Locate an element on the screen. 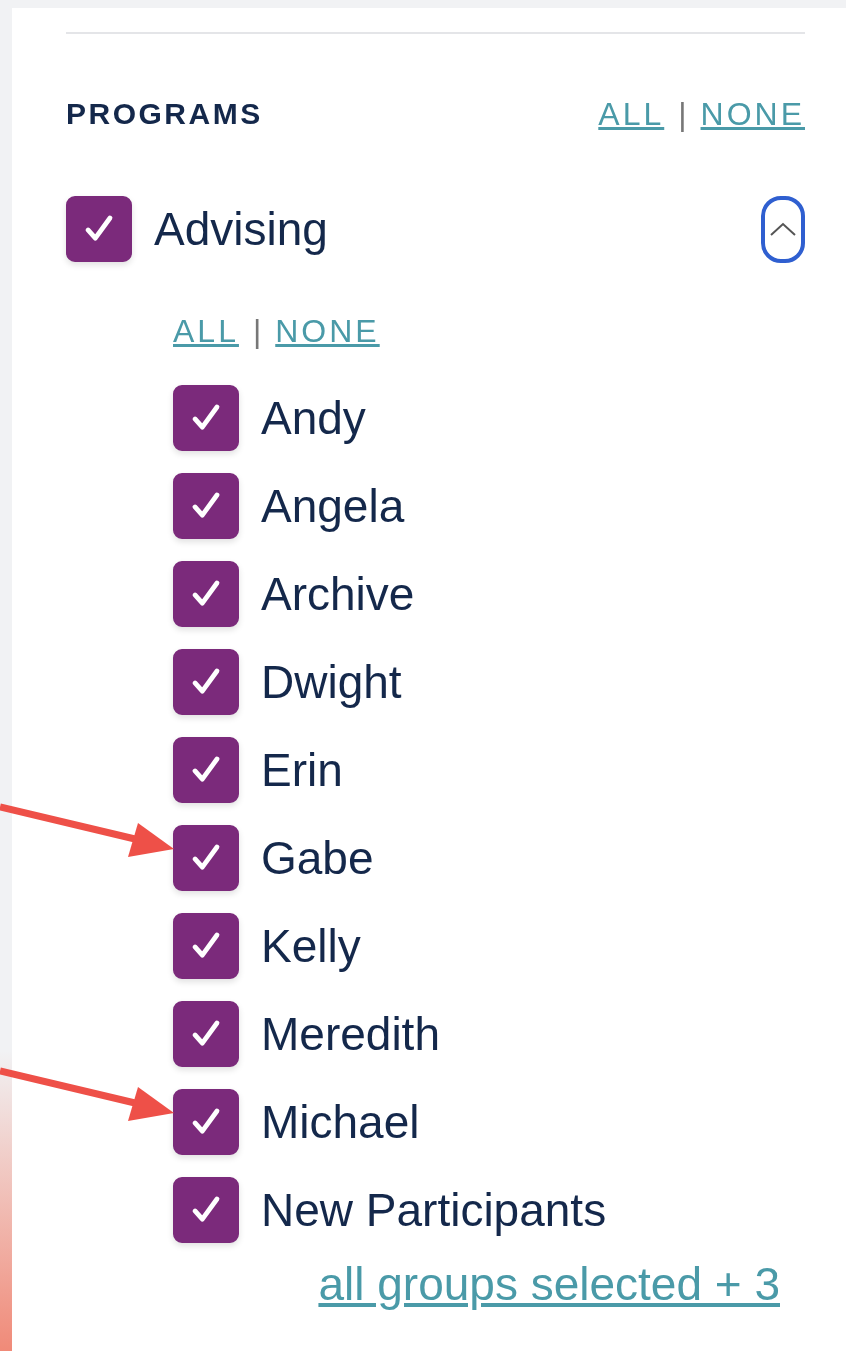 The height and width of the screenshot is (1351, 846). item-label: Kelly is located at coordinates (311, 946).